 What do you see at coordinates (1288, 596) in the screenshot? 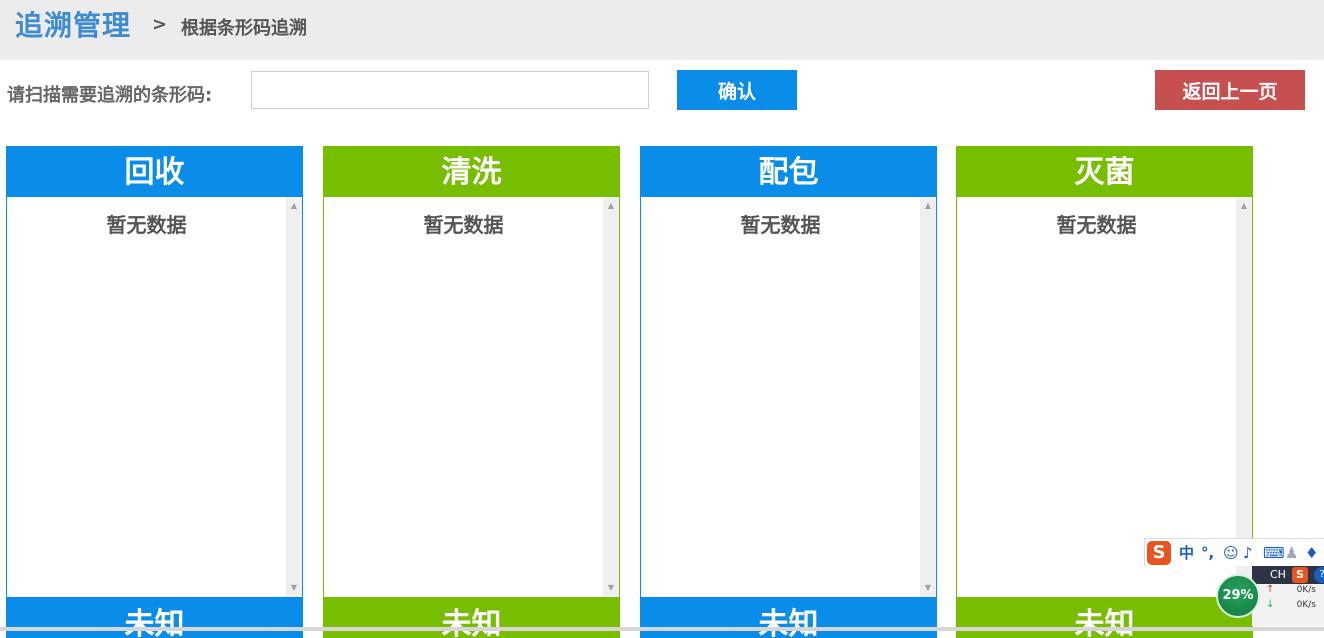
I see `system-tray: CH S ?` at bounding box center [1288, 596].